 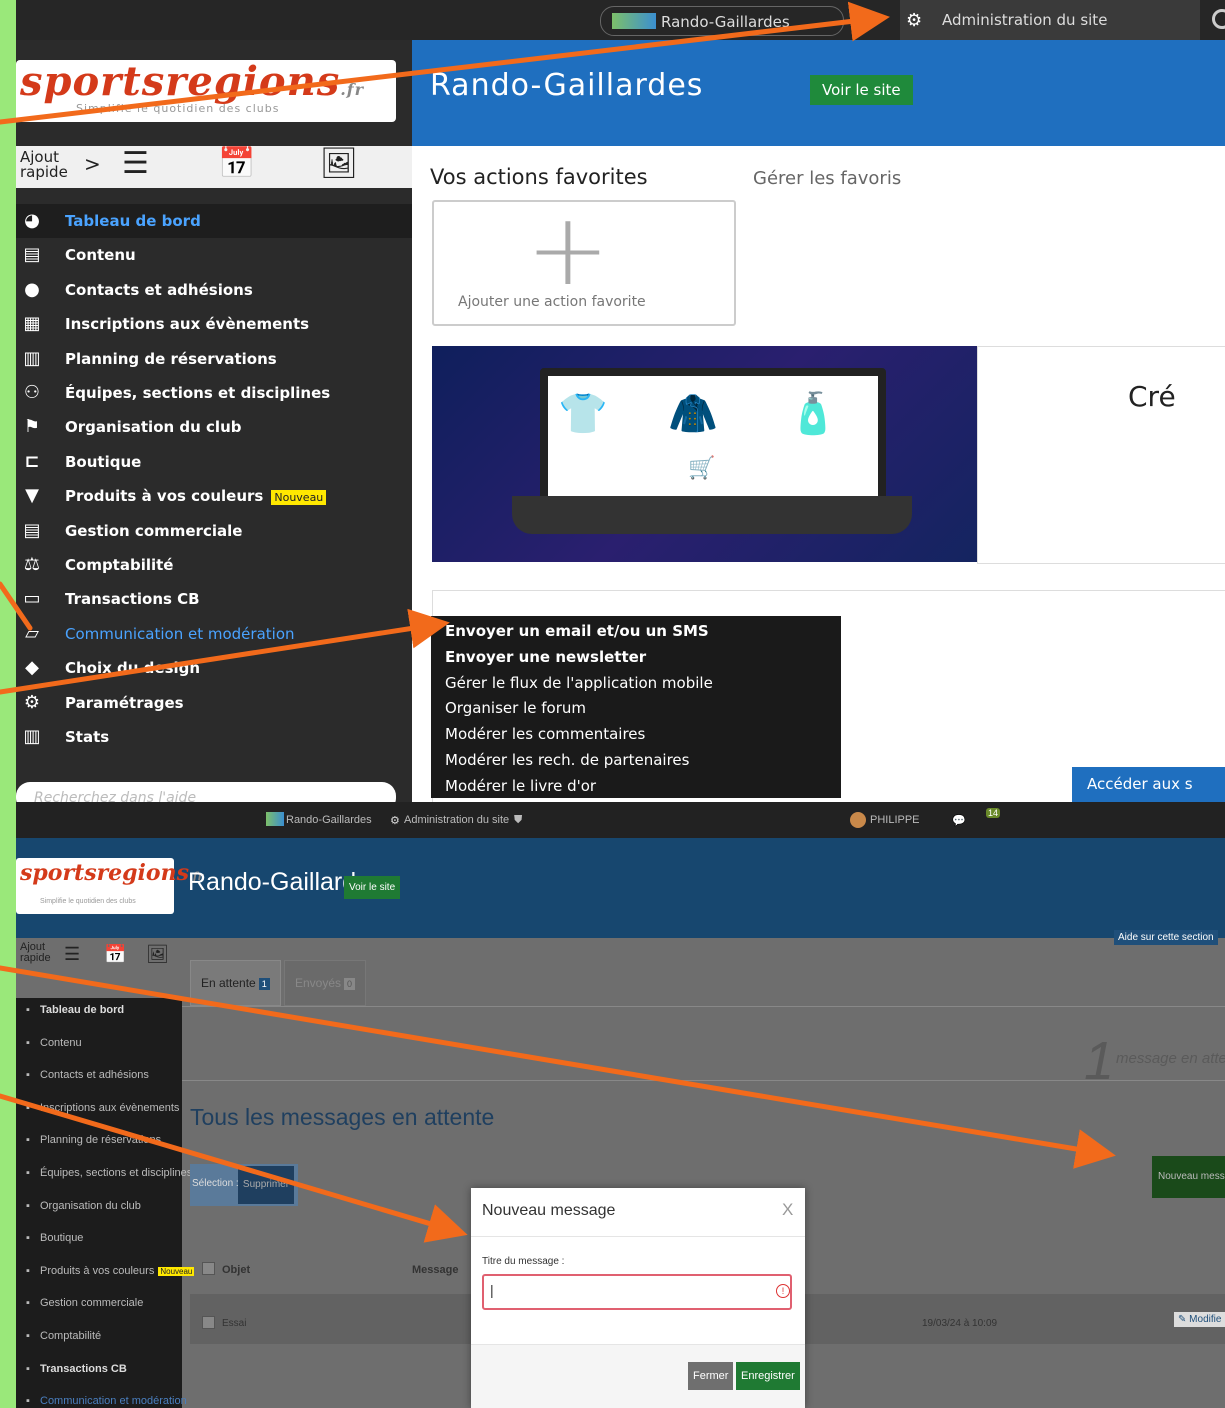 What do you see at coordinates (153, 427) in the screenshot?
I see `sidebar-item-label: Organisation du club` at bounding box center [153, 427].